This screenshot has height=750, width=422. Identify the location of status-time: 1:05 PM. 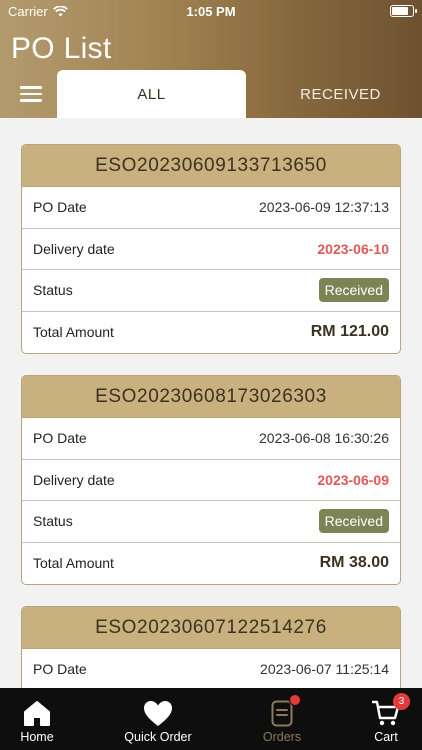
(211, 11).